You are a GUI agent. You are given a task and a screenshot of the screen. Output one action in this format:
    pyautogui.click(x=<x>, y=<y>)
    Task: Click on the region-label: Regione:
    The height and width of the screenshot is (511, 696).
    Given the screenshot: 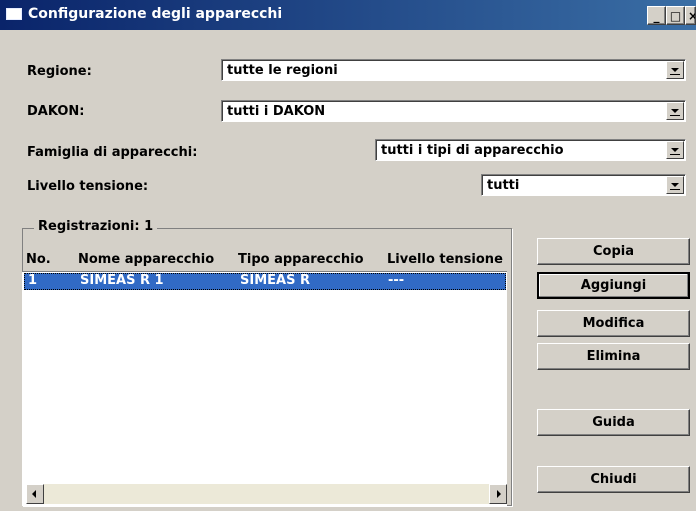 What is the action you would take?
    pyautogui.click(x=59, y=71)
    